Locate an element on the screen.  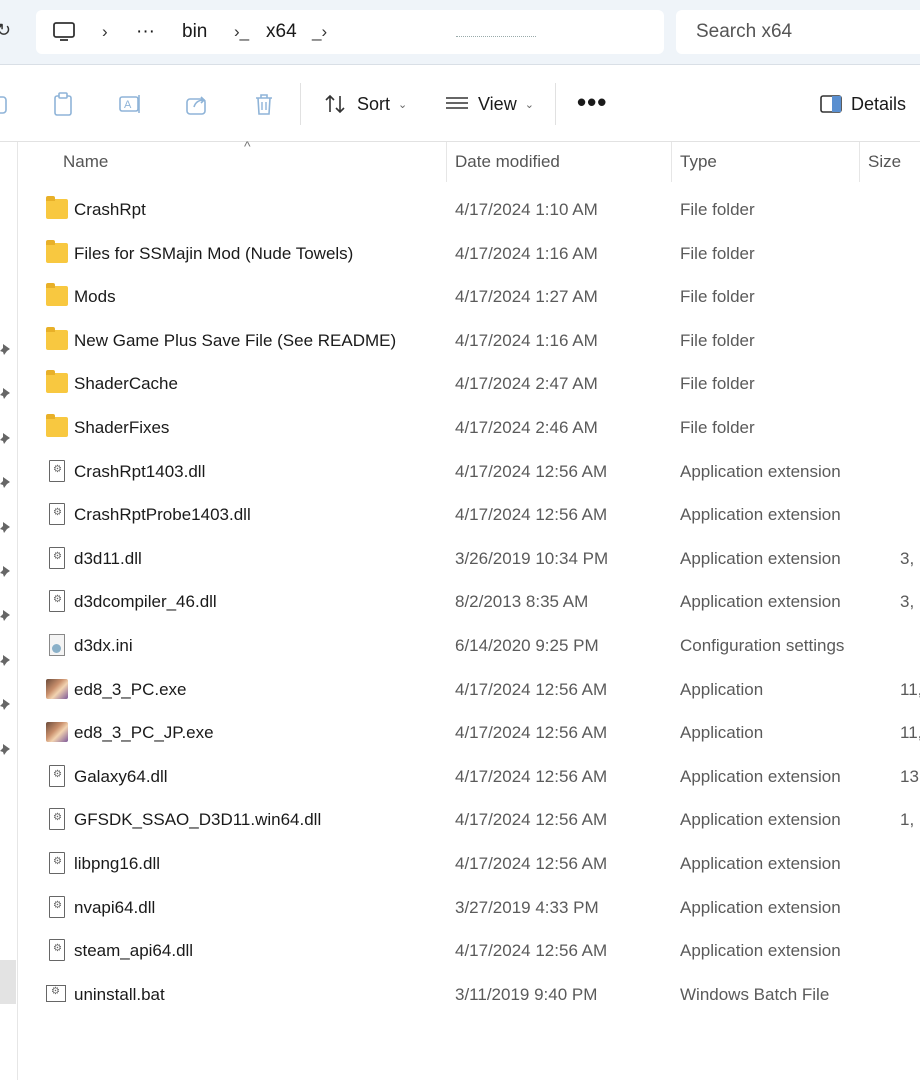
paste-icon is located at coordinates (63, 104).